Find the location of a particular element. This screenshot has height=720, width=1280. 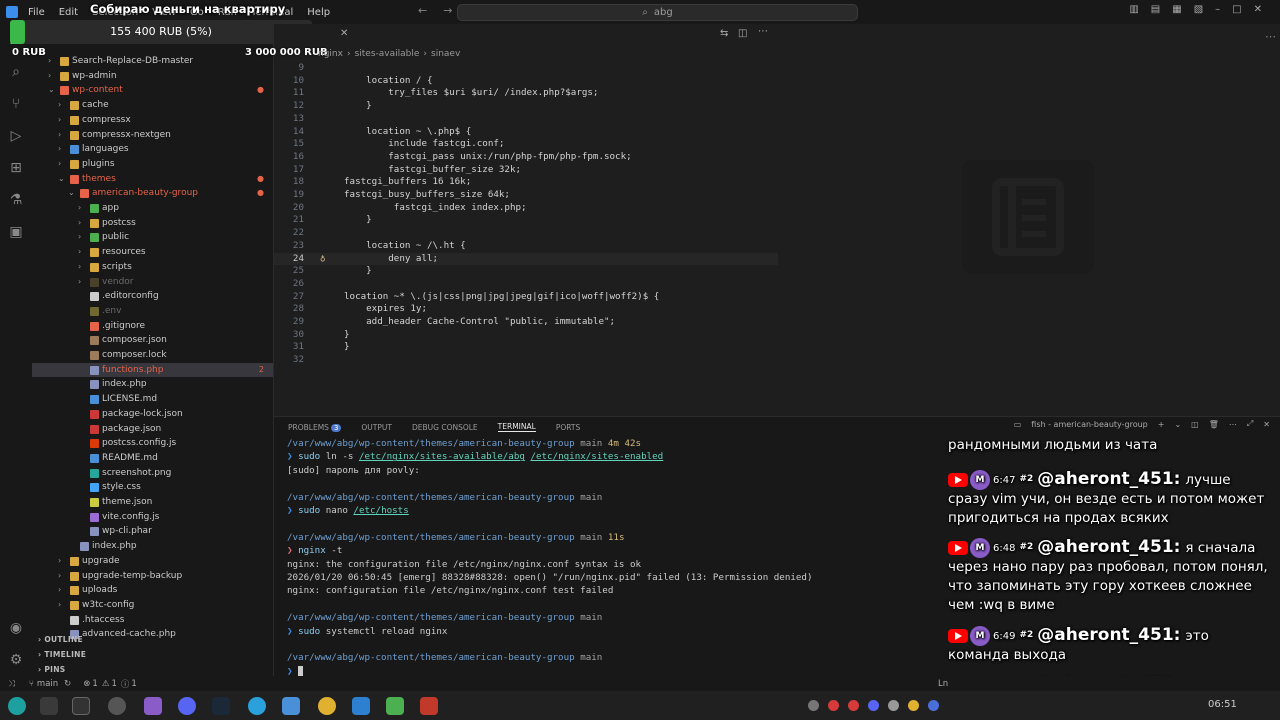

tree-file: functions.php 2 is located at coordinates (152, 370).